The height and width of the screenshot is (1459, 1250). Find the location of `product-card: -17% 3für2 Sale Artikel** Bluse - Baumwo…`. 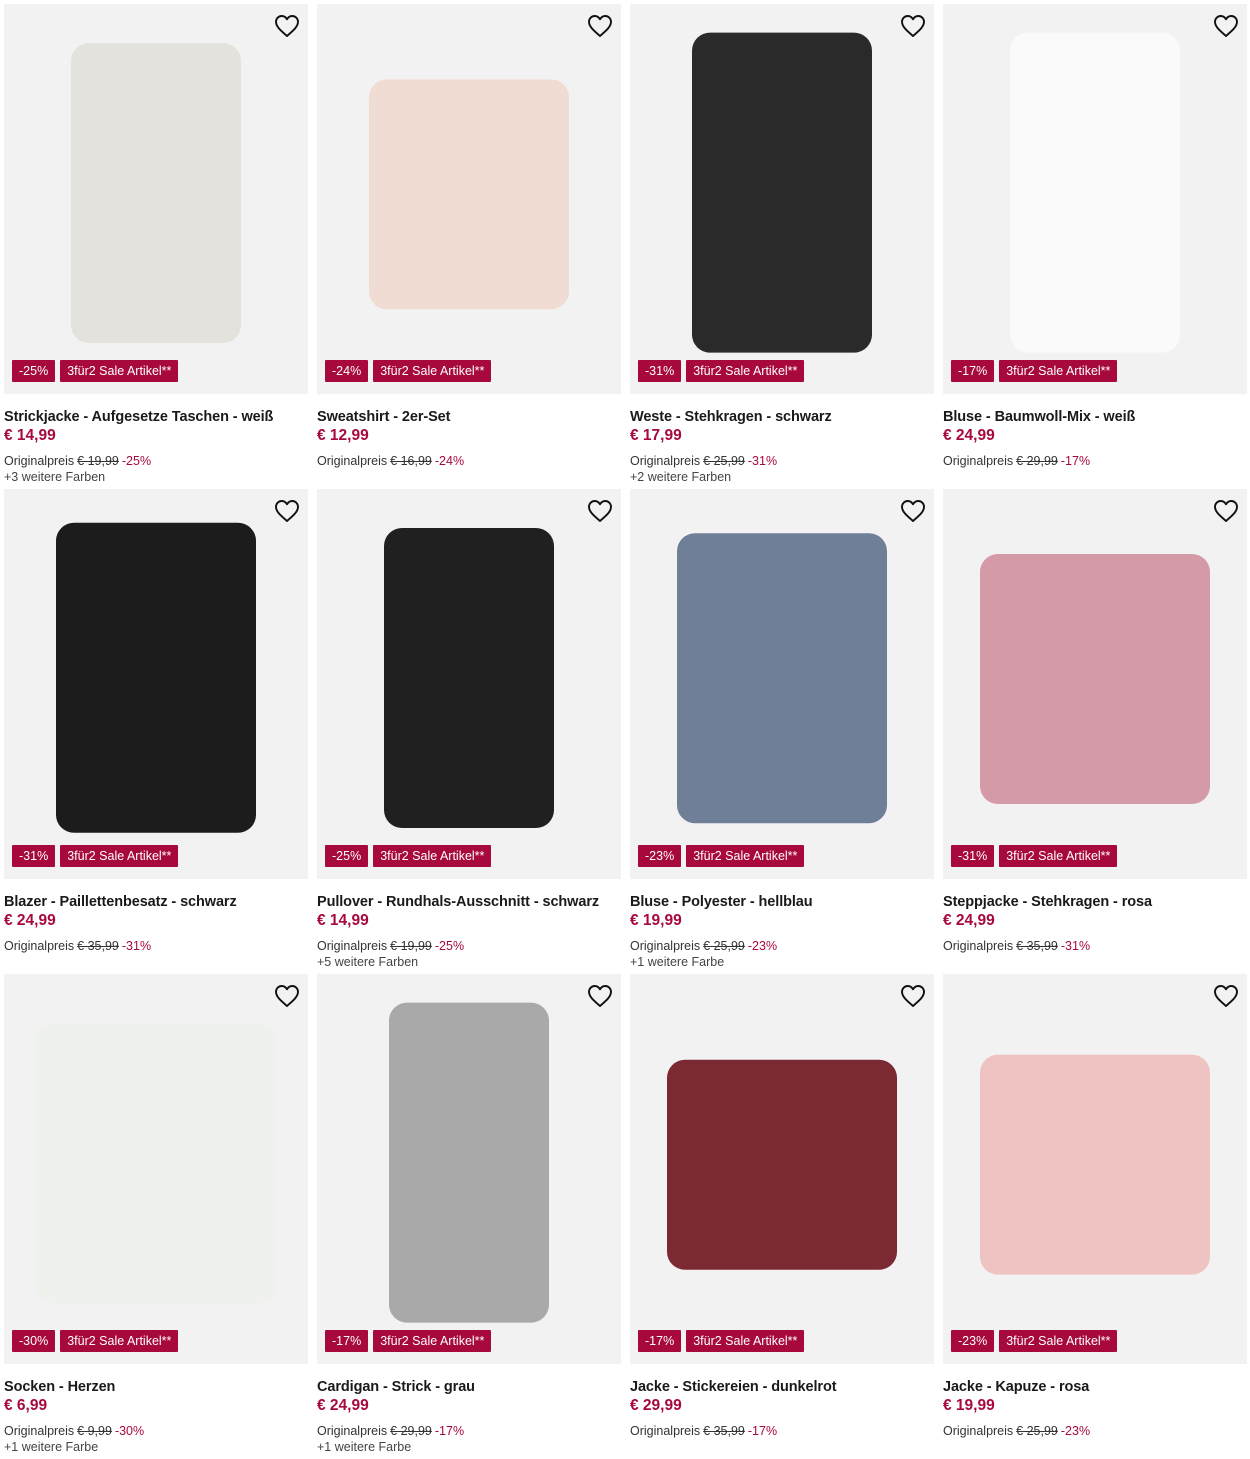

product-card: -17% 3für2 Sale Artikel** Bluse - Baumwo… is located at coordinates (1095, 246).